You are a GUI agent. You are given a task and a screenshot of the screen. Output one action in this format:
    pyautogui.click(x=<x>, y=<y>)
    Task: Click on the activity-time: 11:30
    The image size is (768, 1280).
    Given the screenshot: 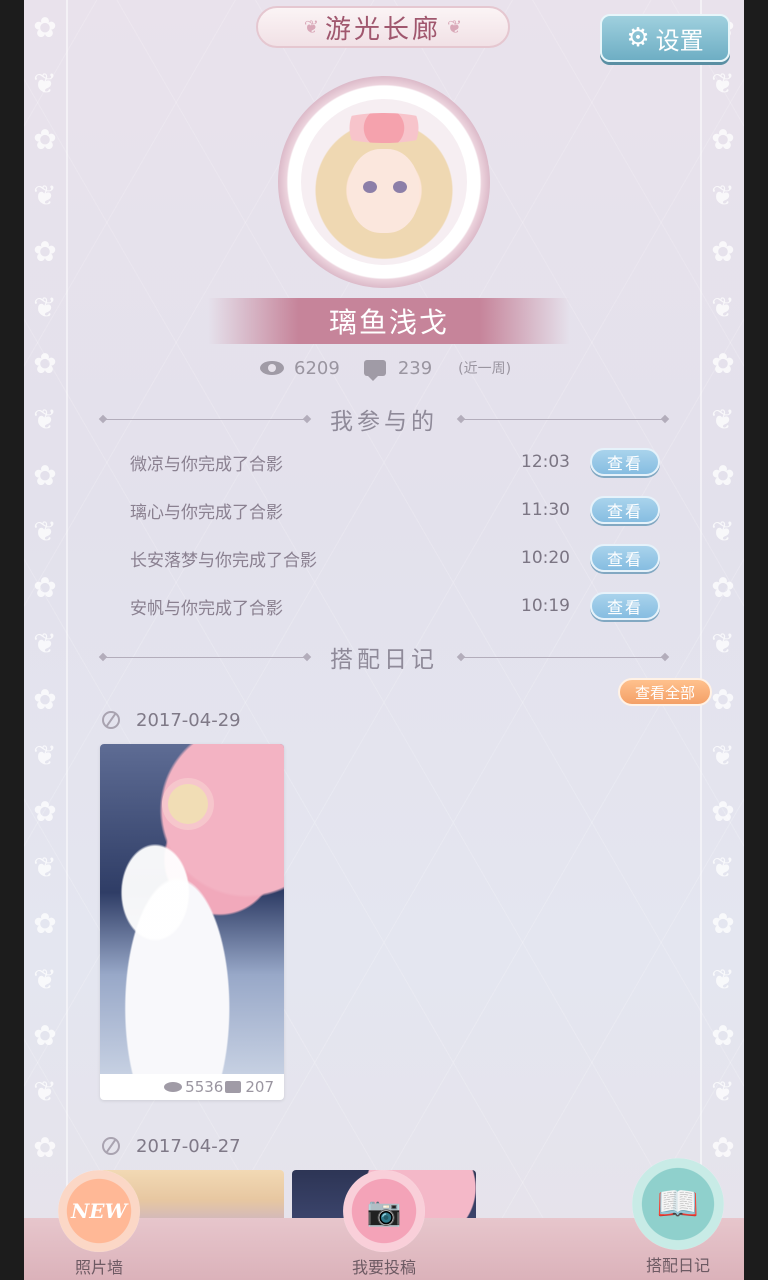 What is the action you would take?
    pyautogui.click(x=545, y=510)
    